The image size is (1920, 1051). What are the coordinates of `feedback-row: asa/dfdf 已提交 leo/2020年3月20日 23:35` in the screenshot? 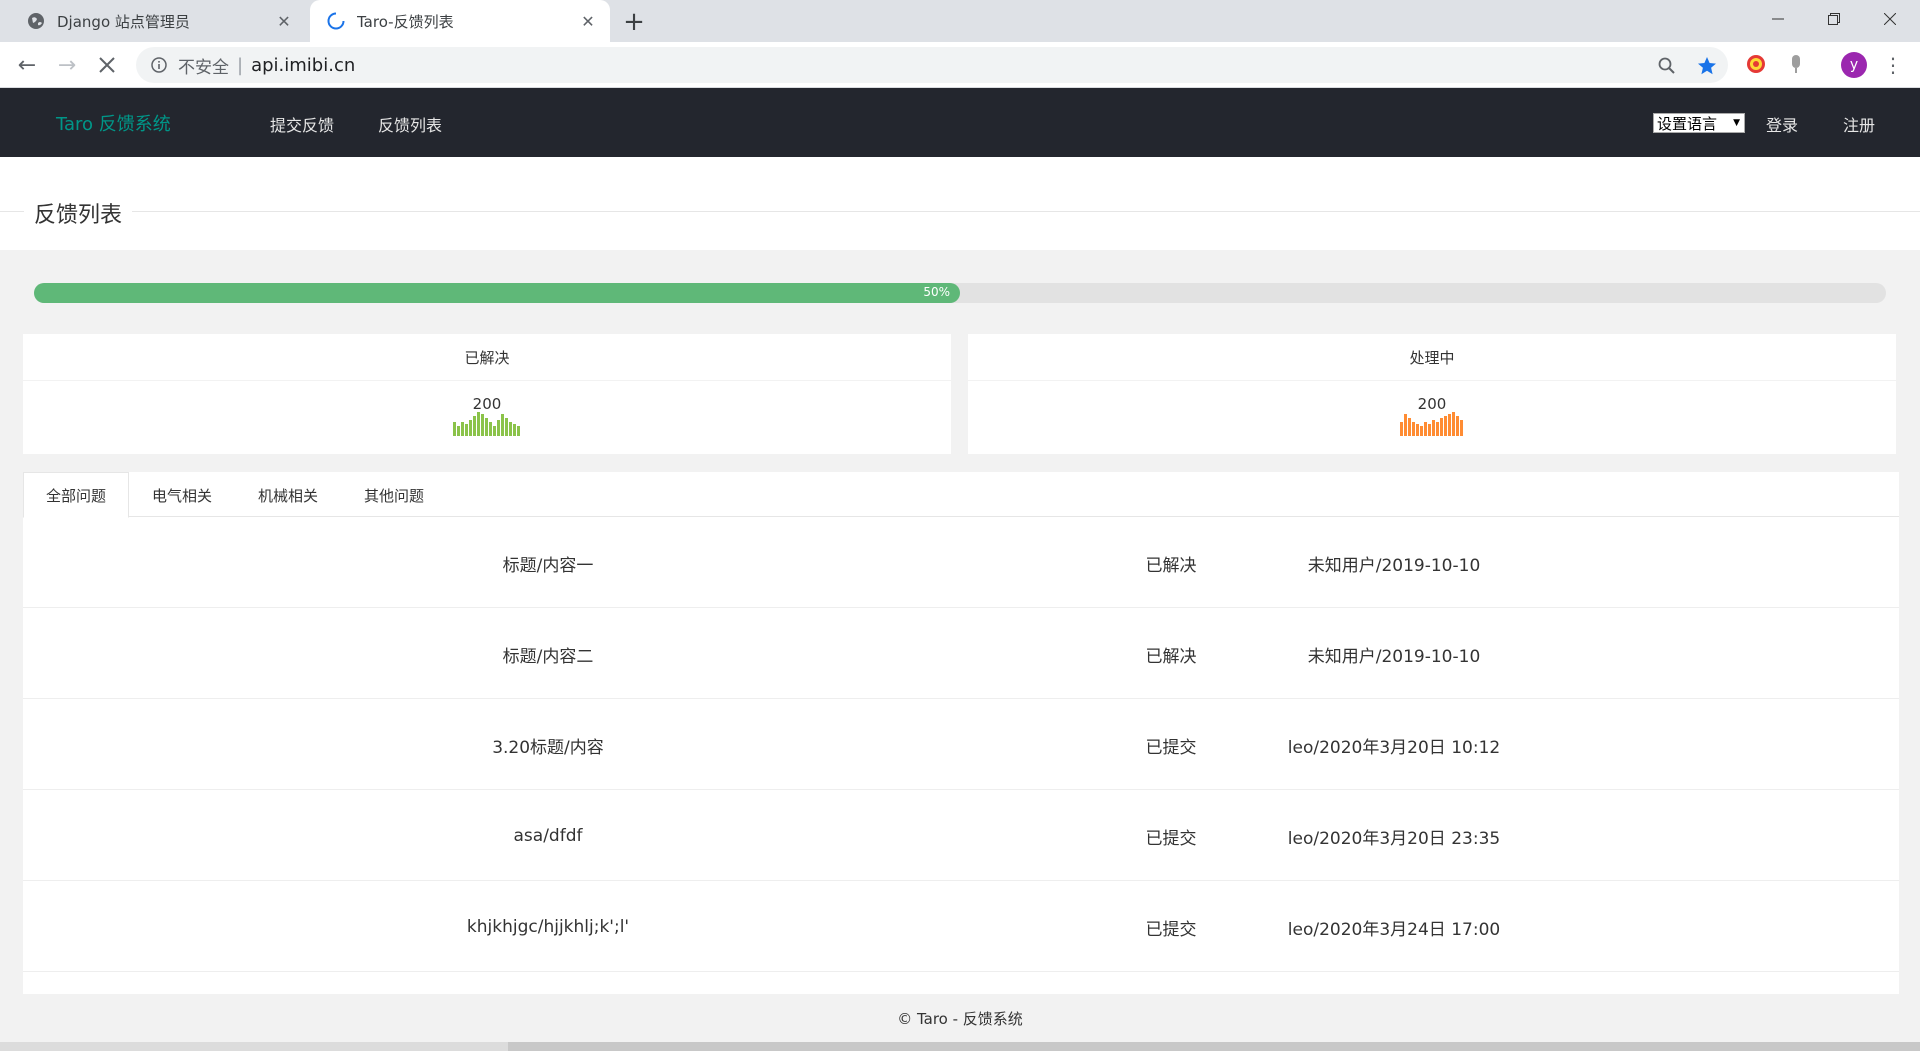 It's located at (961, 836).